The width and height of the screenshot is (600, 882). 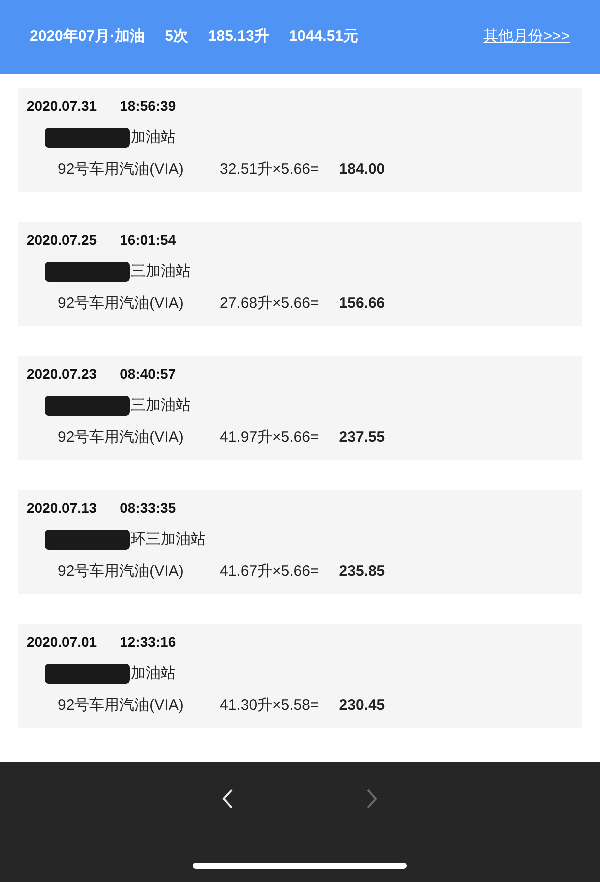 What do you see at coordinates (270, 706) in the screenshot?
I see `fuel-calculation: 41.30升×5.58=` at bounding box center [270, 706].